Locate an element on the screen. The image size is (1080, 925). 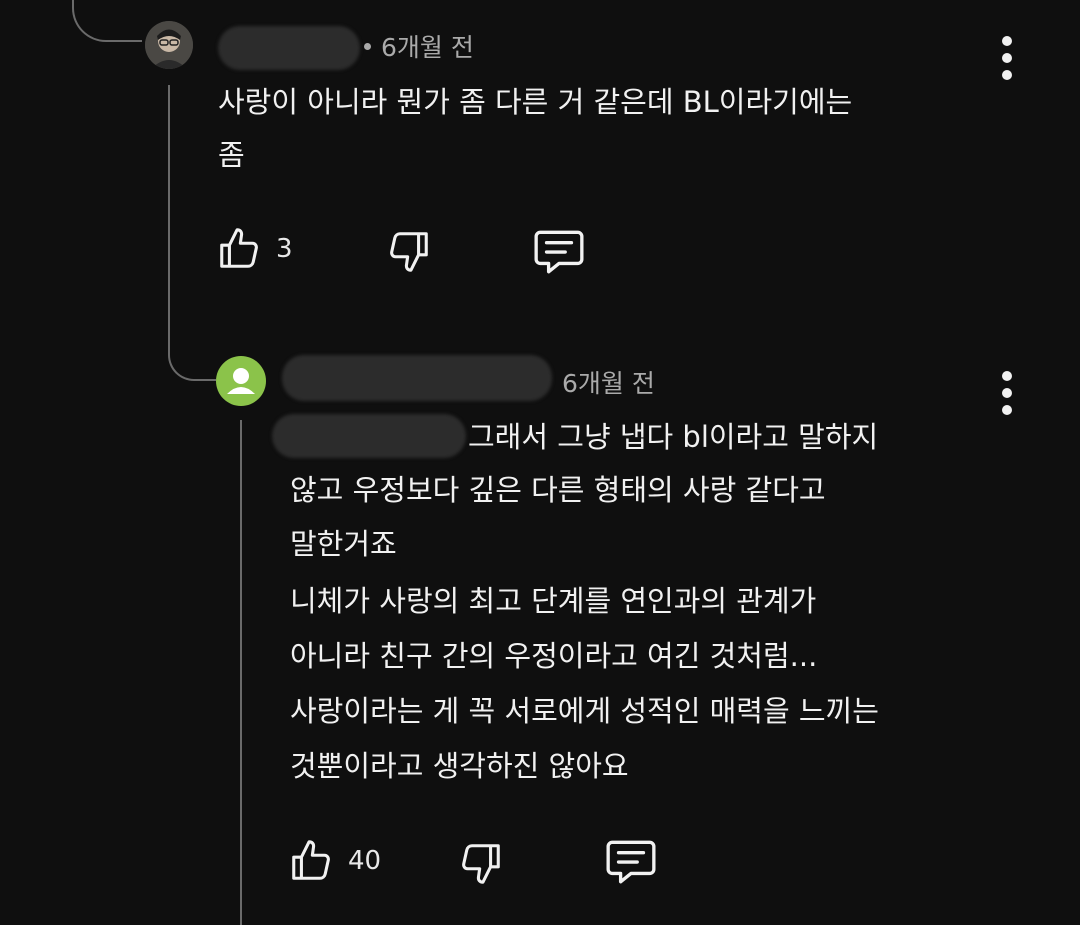
like-count: 40 is located at coordinates (365, 861).